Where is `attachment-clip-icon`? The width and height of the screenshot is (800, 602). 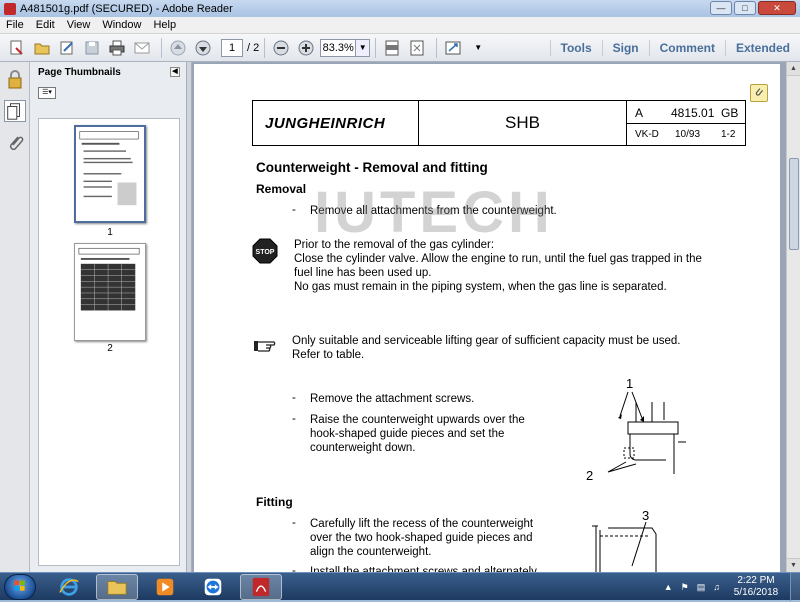 attachment-clip-icon is located at coordinates (759, 93).